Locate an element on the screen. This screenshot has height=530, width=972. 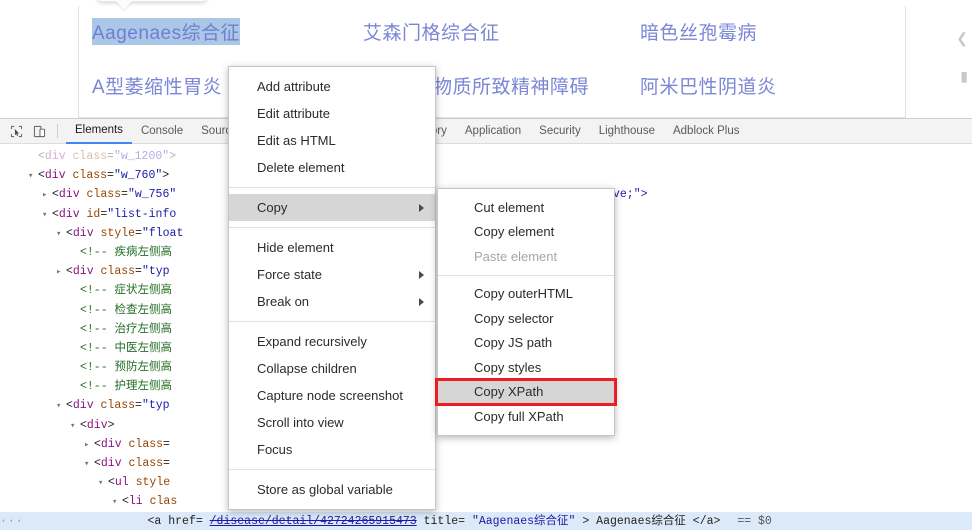
page-right-artifact-1: ❮ is located at coordinates (962, 38).